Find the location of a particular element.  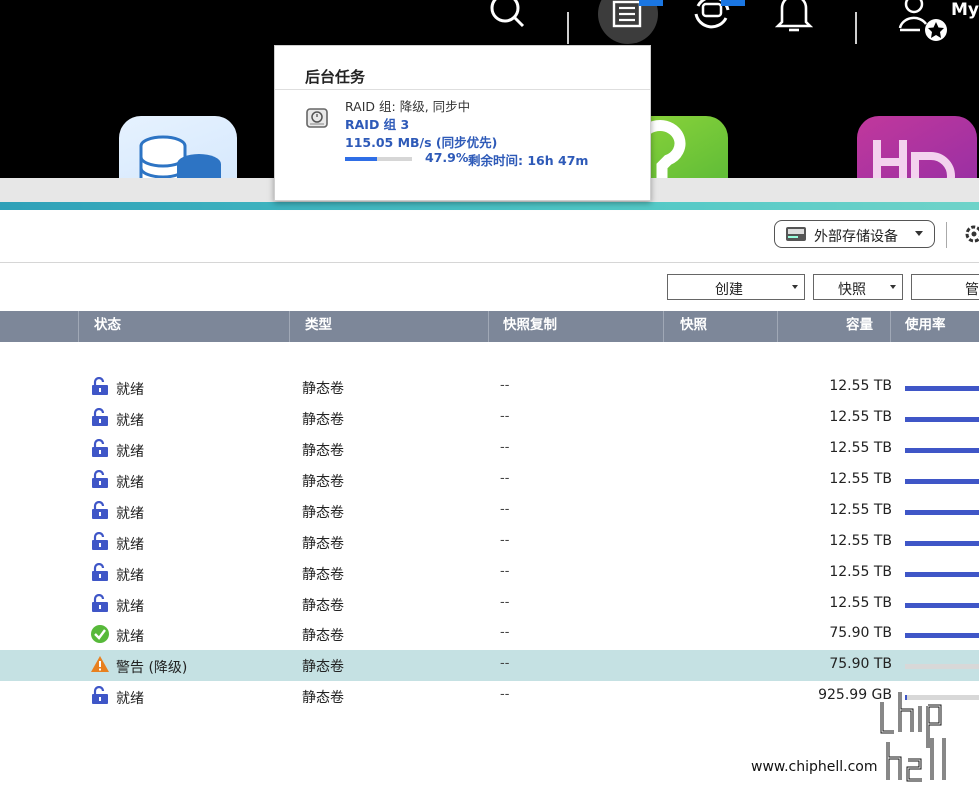

hd-station-app-tile is located at coordinates (917, 147).